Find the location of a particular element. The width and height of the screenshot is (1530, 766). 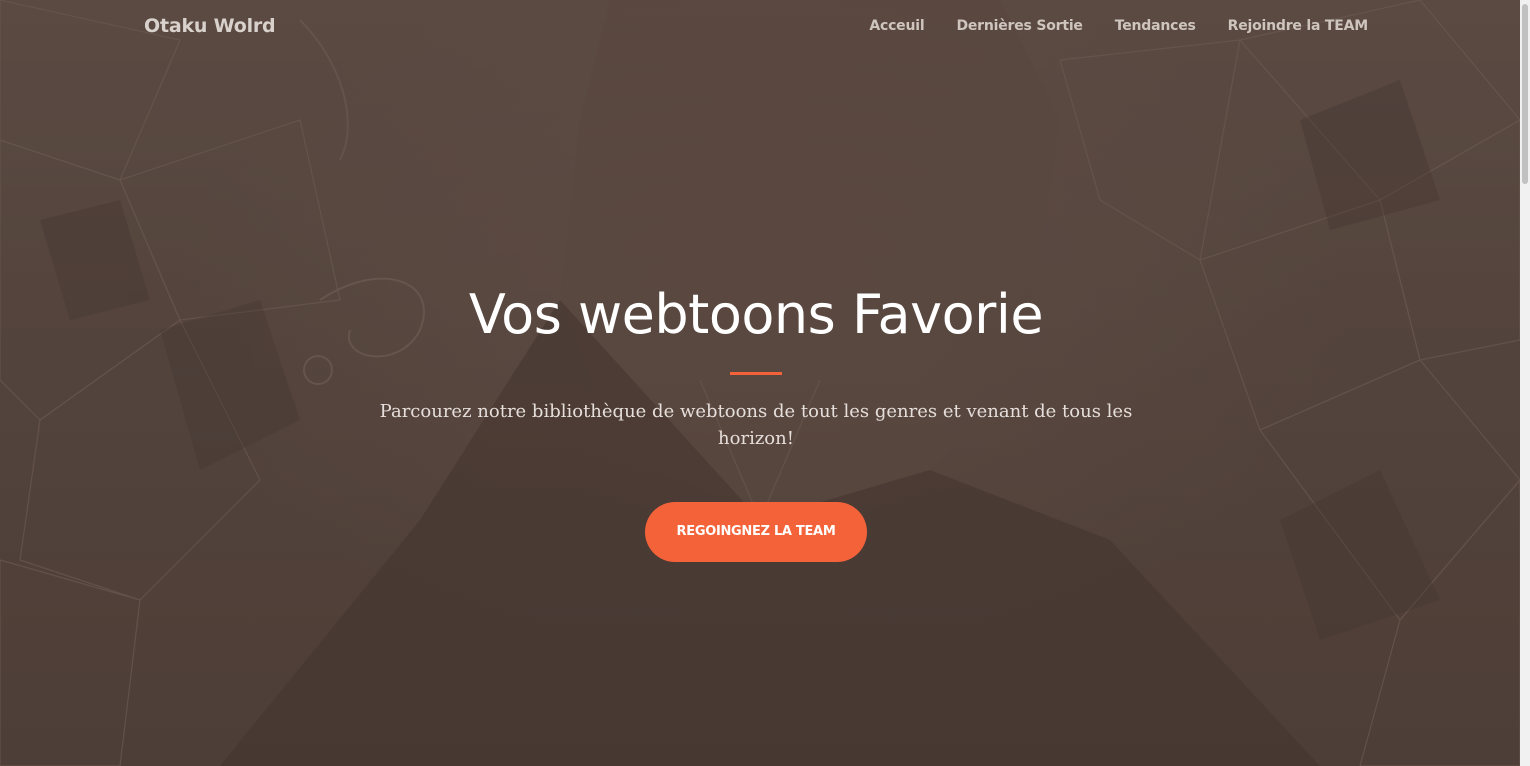

nav-link-rejoindre-la-team: Rejoindre la TEAM is located at coordinates (1298, 26).